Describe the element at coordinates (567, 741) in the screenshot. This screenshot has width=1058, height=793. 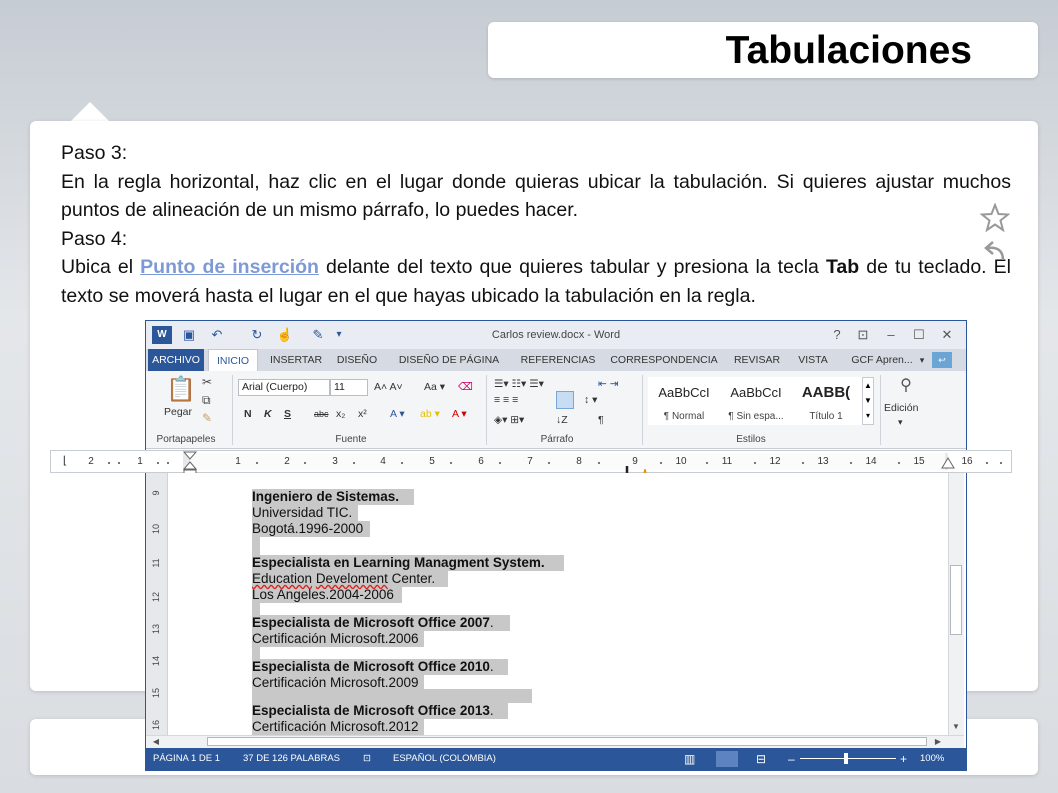
I see `horizontal-scroll-thumb` at that location.